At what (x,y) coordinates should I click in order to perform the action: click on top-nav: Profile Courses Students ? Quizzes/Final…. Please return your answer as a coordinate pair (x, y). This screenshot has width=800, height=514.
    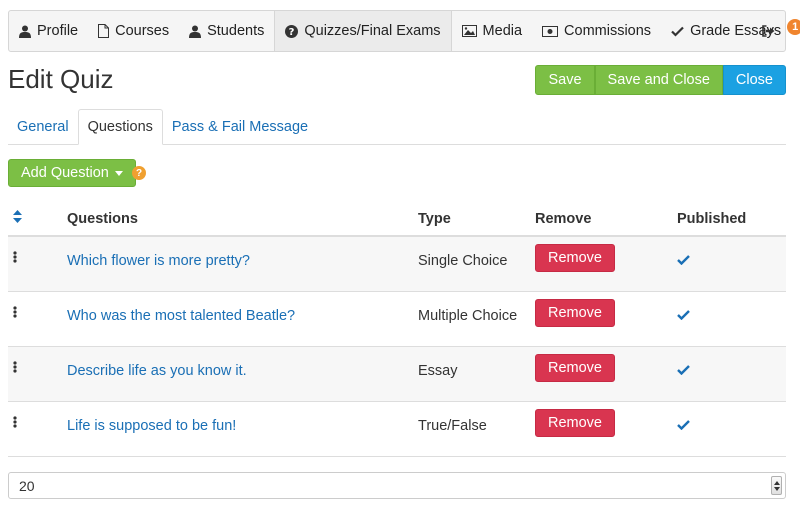
    Looking at the image, I should click on (404, 31).